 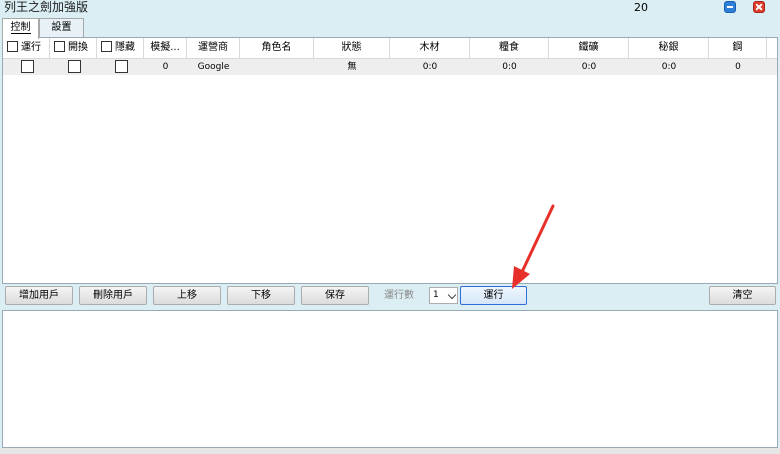 What do you see at coordinates (277, 48) in the screenshot?
I see `column-role-name: 角色名` at bounding box center [277, 48].